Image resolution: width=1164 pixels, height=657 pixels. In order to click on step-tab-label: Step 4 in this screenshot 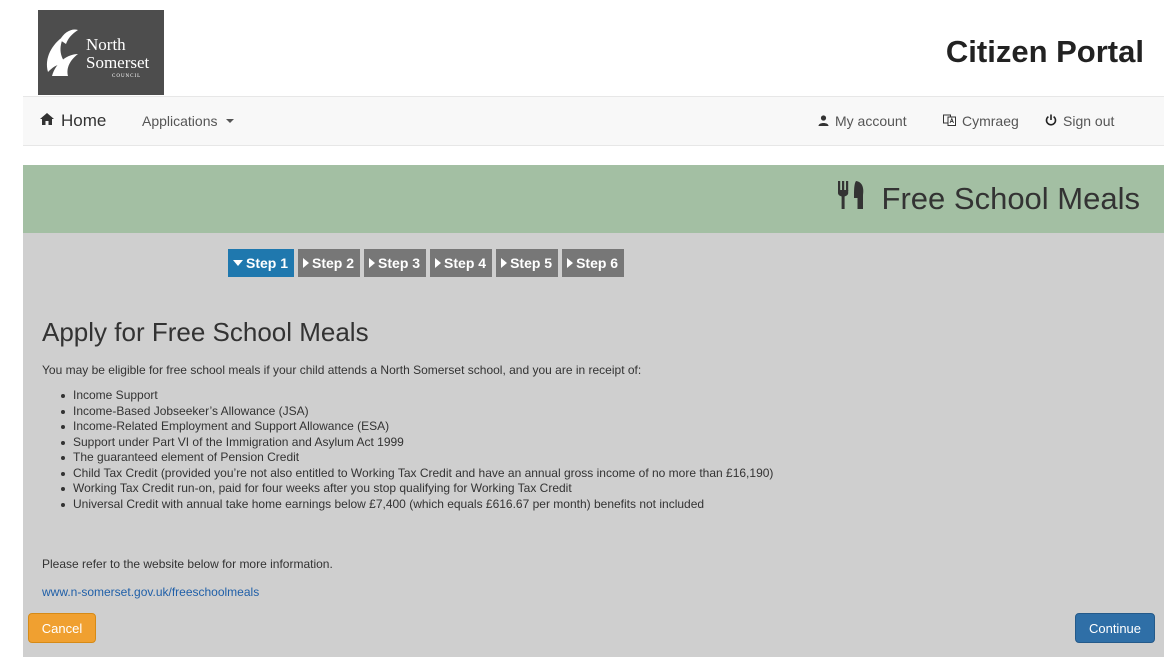, I will do `click(465, 263)`.